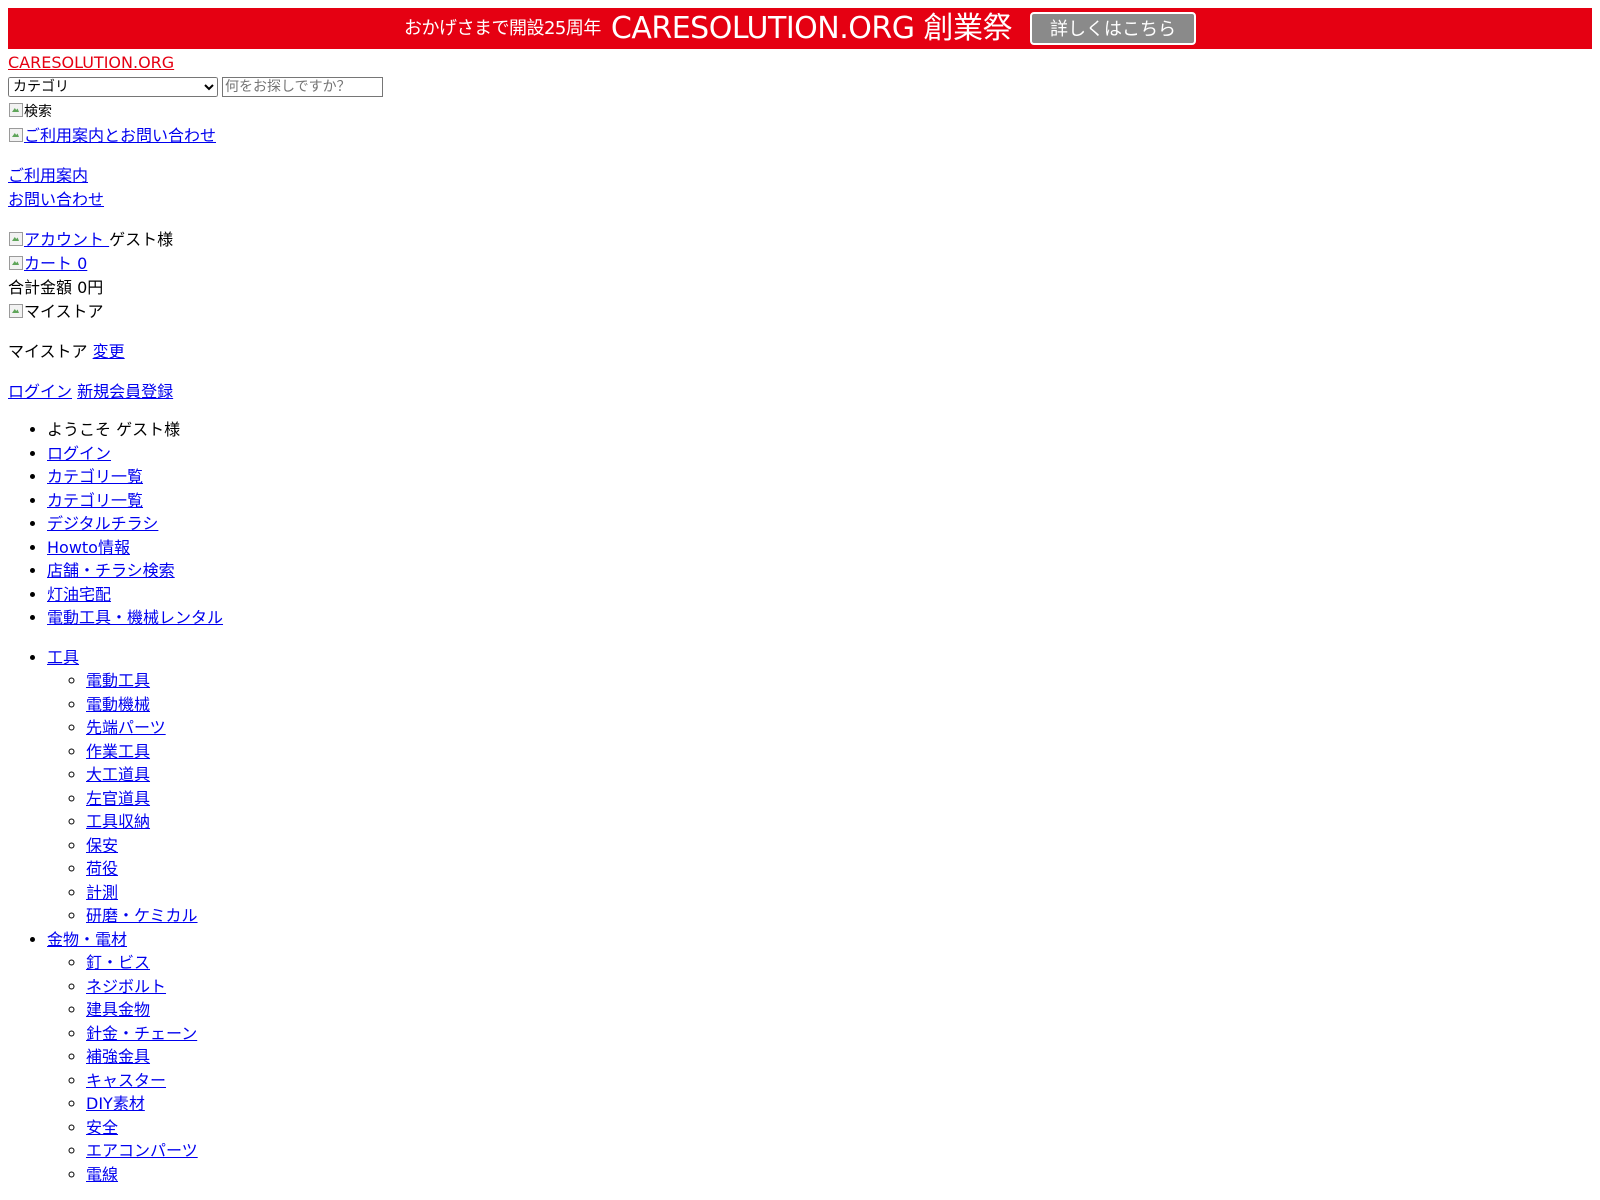  I want to click on cart-link: カート 0, so click(47, 263).